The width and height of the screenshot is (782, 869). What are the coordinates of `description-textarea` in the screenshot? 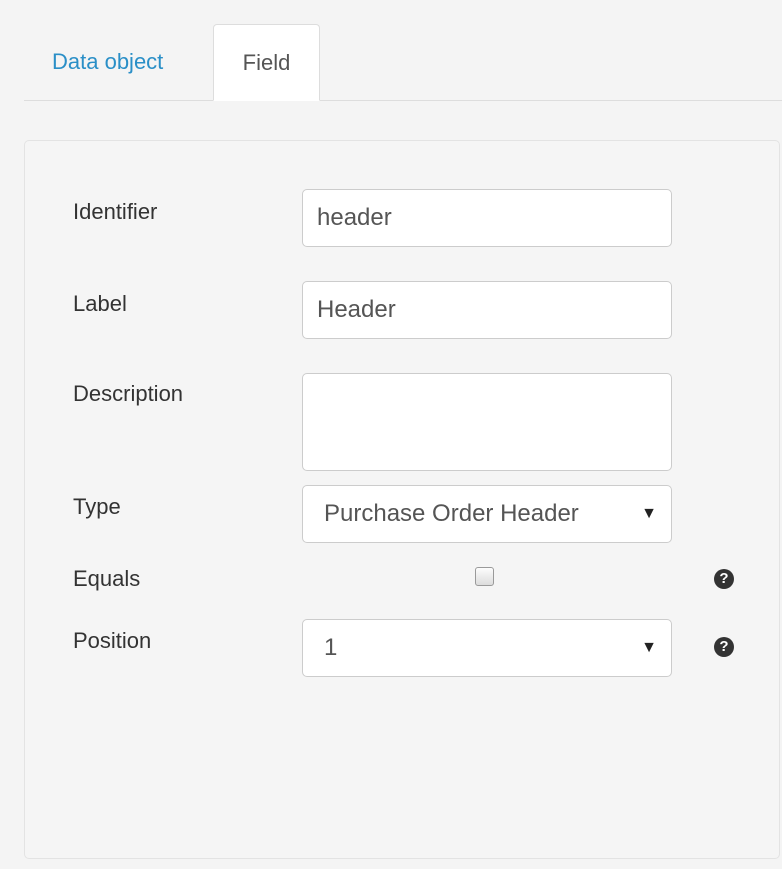 It's located at (487, 422).